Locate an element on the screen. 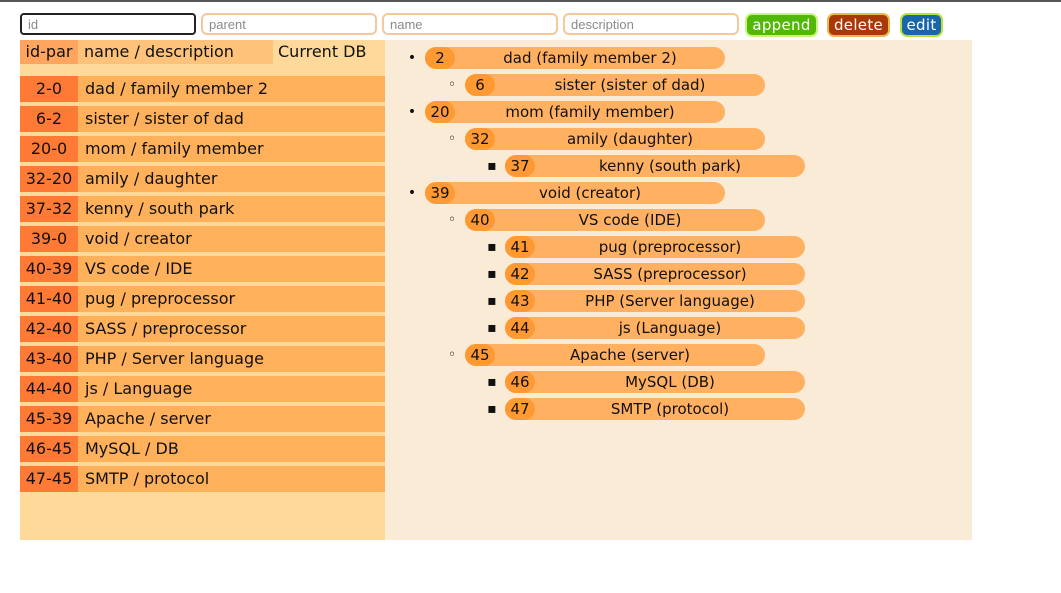  db-row: 42-40 SASS / preprocessor is located at coordinates (202, 329).